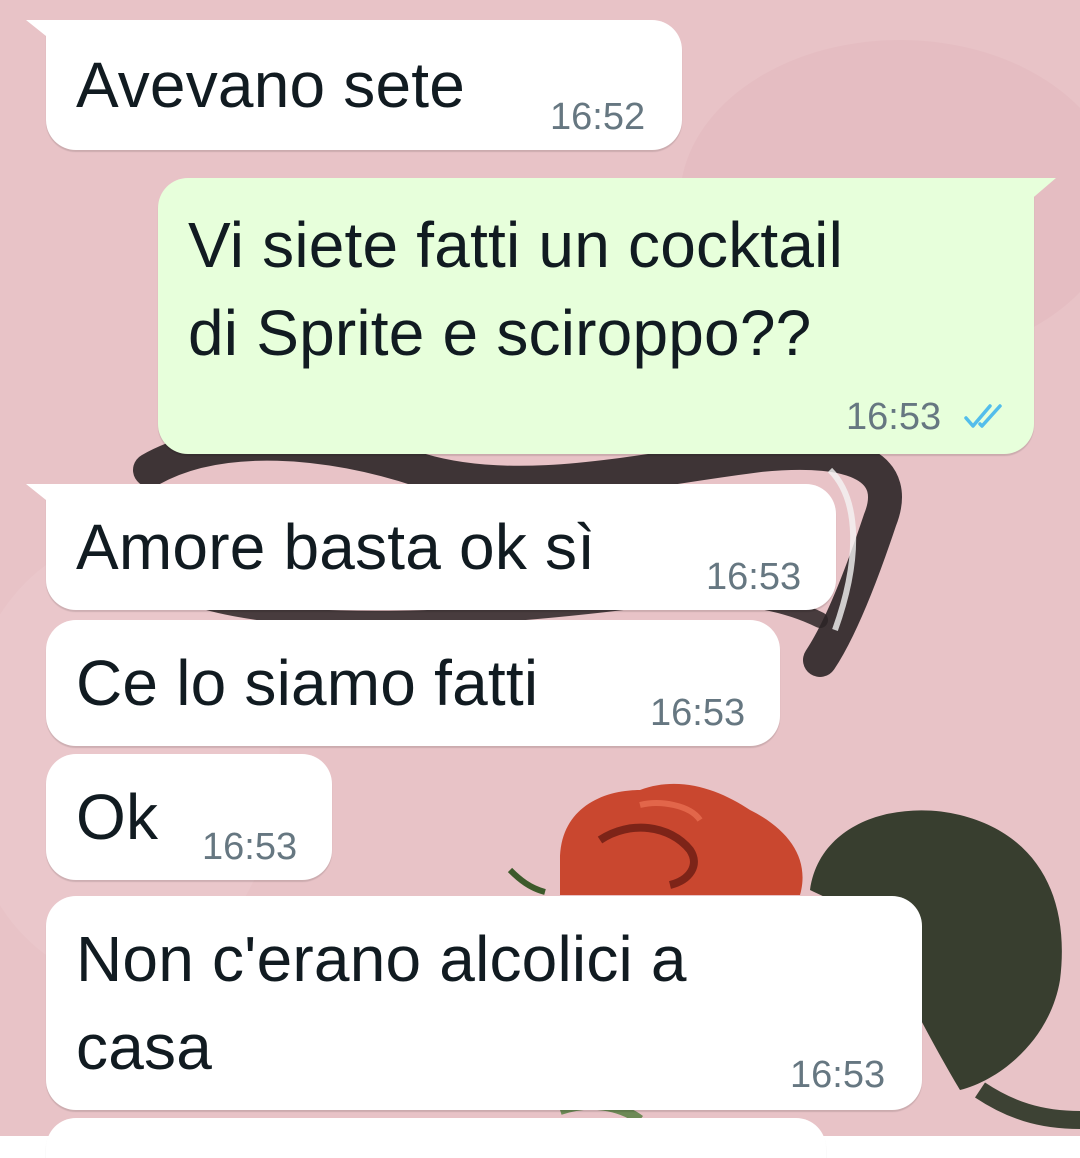 The width and height of the screenshot is (1080, 1158). Describe the element at coordinates (500, 333) in the screenshot. I see `message-text-line-2: di Sprite e sciroppo??` at that location.